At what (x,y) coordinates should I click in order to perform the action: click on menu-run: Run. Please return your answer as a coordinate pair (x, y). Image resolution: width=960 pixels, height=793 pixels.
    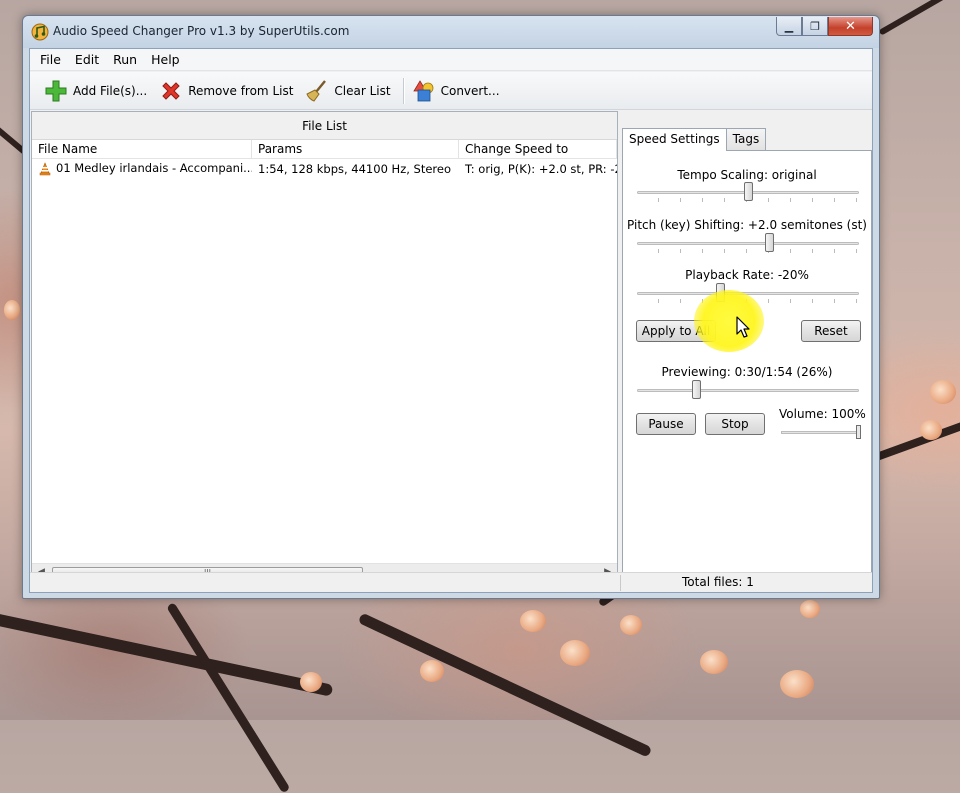
    Looking at the image, I should click on (125, 60).